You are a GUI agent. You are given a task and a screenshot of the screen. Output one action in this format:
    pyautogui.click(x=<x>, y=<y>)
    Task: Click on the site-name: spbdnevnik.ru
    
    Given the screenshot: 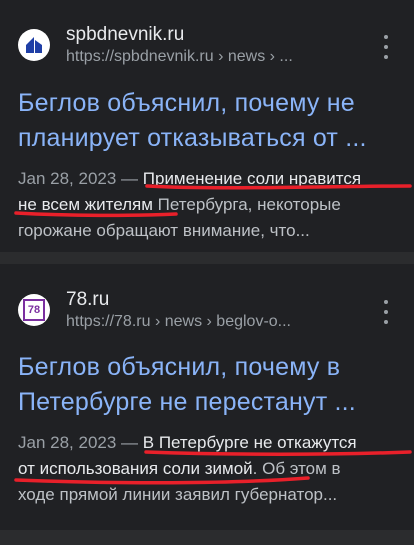 What is the action you would take?
    pyautogui.click(x=125, y=35)
    